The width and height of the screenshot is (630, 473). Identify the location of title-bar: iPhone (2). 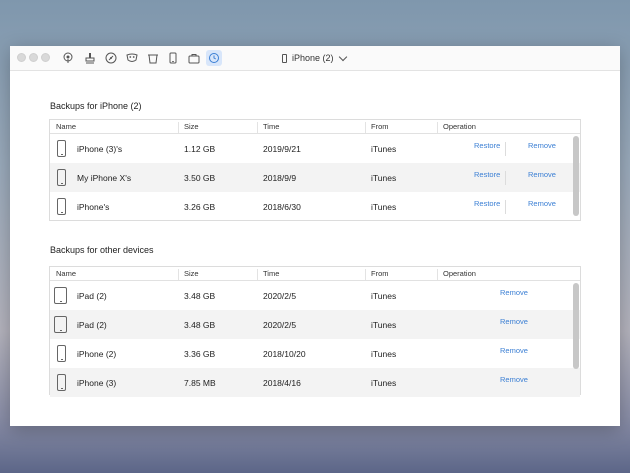
(315, 58).